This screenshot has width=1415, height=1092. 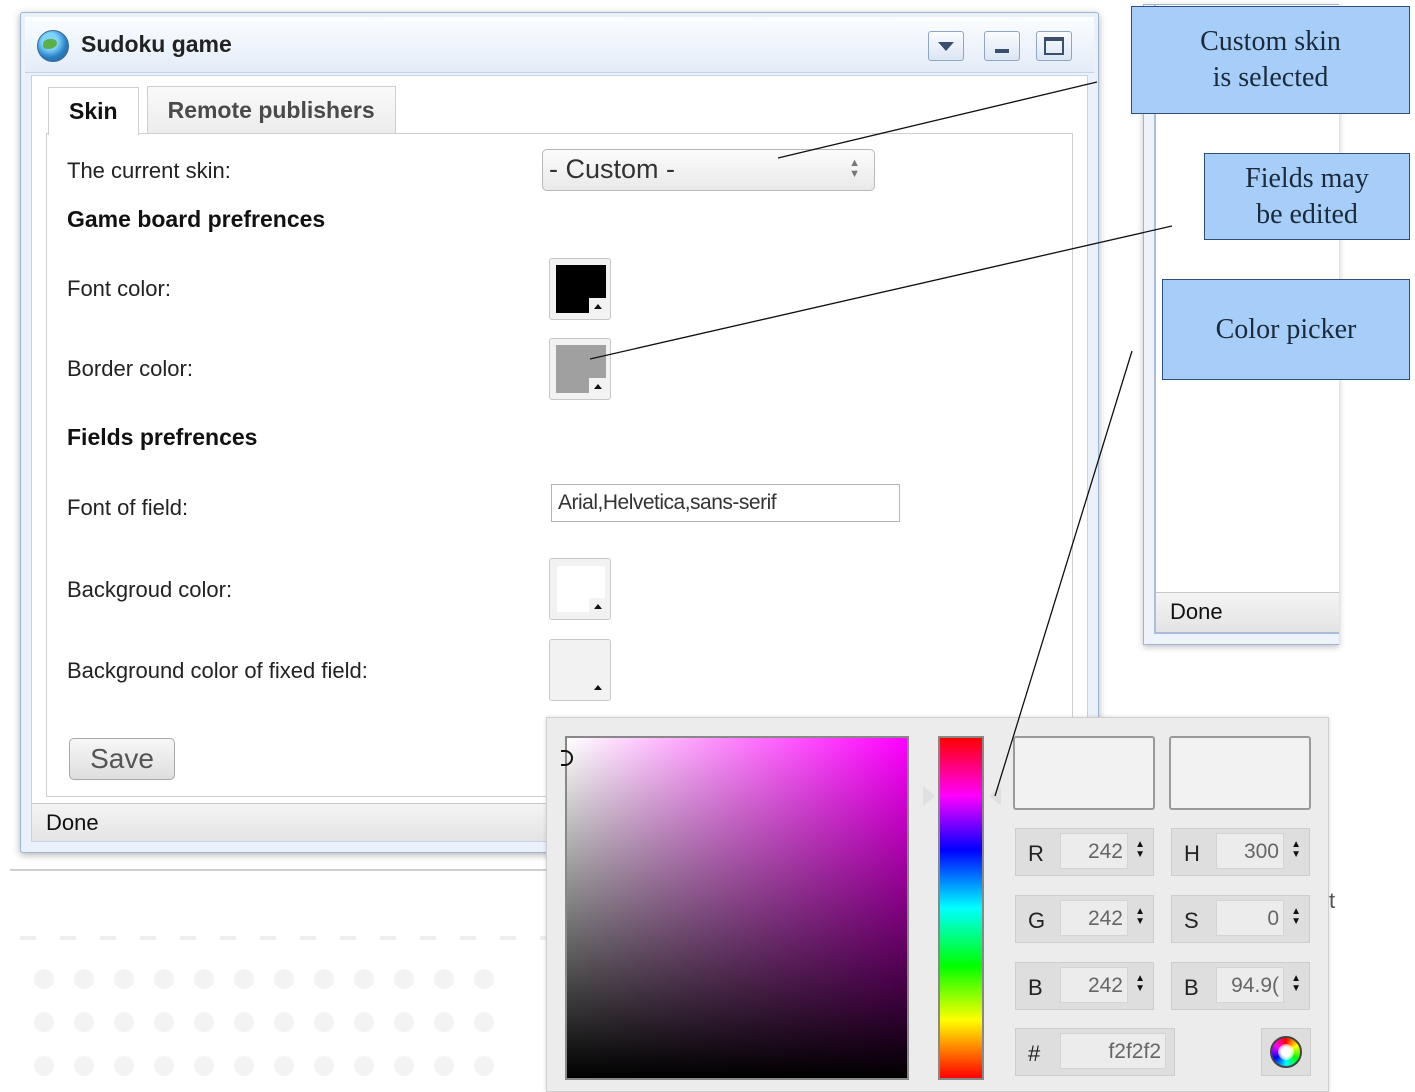 What do you see at coordinates (612, 169) in the screenshot?
I see `skin-select-value: - Custom -` at bounding box center [612, 169].